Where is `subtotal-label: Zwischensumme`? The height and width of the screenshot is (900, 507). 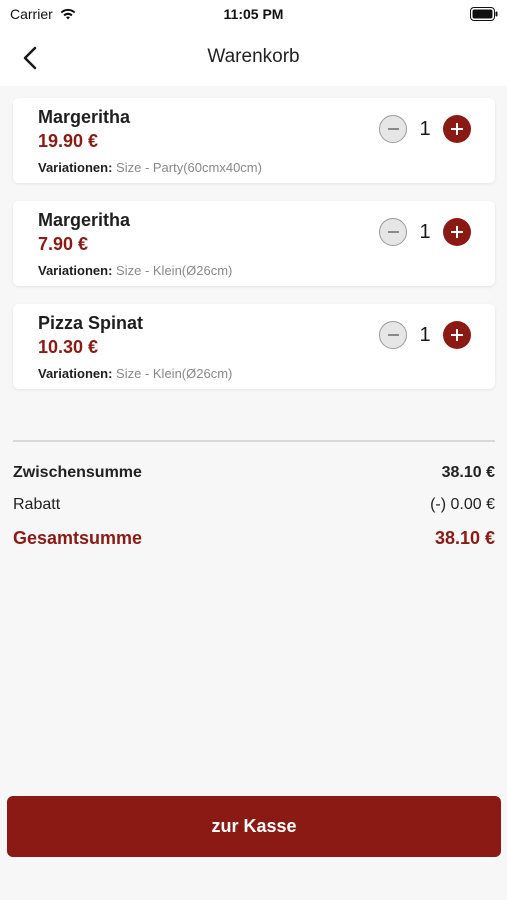
subtotal-label: Zwischensumme is located at coordinates (77, 472).